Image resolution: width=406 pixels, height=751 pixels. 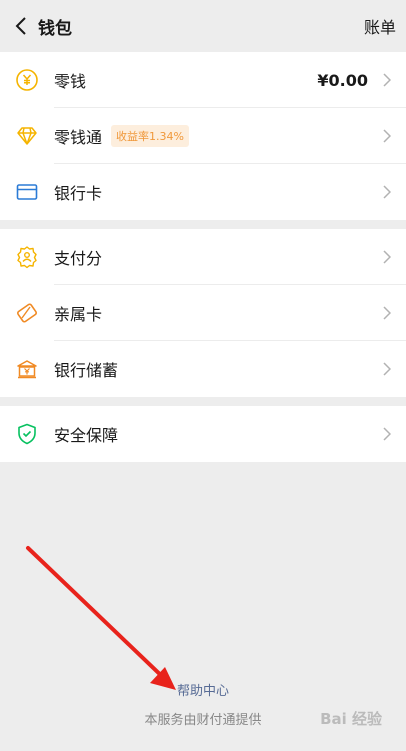 What do you see at coordinates (55, 28) in the screenshot?
I see `page-title: 钱包` at bounding box center [55, 28].